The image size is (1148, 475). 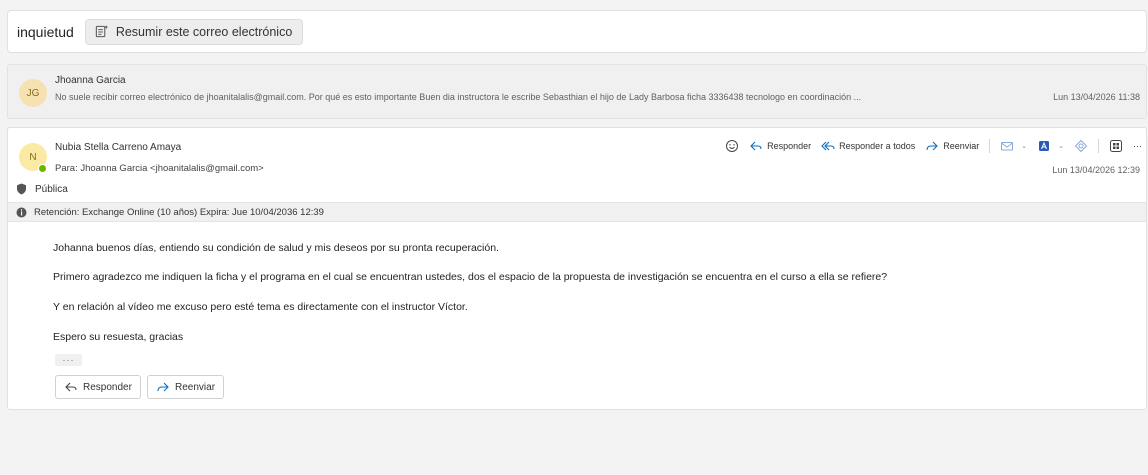 I want to click on sync-button, so click(x=1081, y=146).